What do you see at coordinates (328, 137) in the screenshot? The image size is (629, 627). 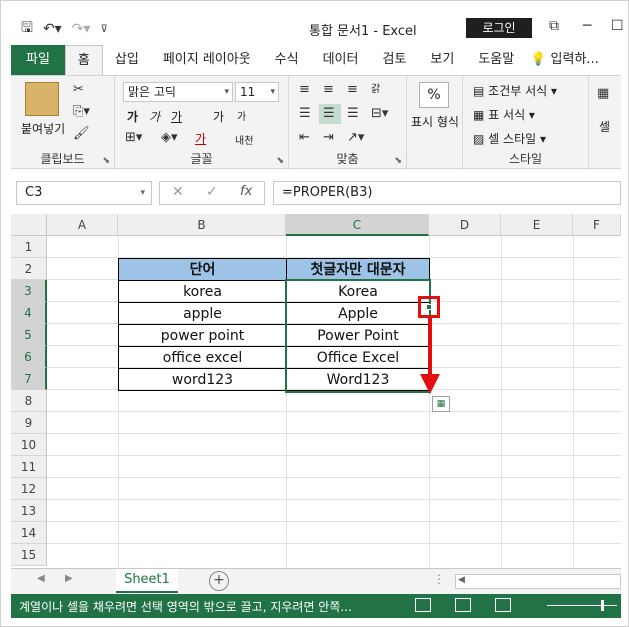 I see `increase-indent-icon: ⇥` at bounding box center [328, 137].